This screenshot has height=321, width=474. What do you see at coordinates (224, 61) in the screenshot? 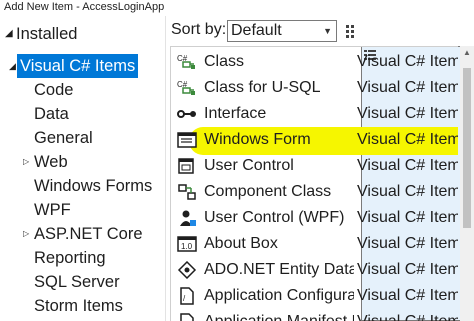
I see `template-name: Class` at bounding box center [224, 61].